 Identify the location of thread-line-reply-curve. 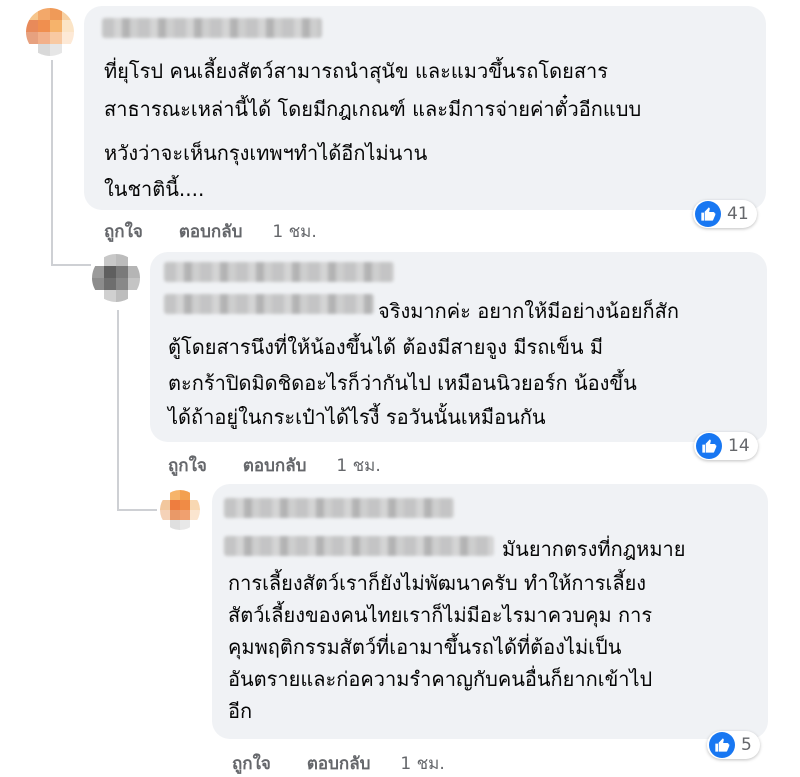
(137, 510).